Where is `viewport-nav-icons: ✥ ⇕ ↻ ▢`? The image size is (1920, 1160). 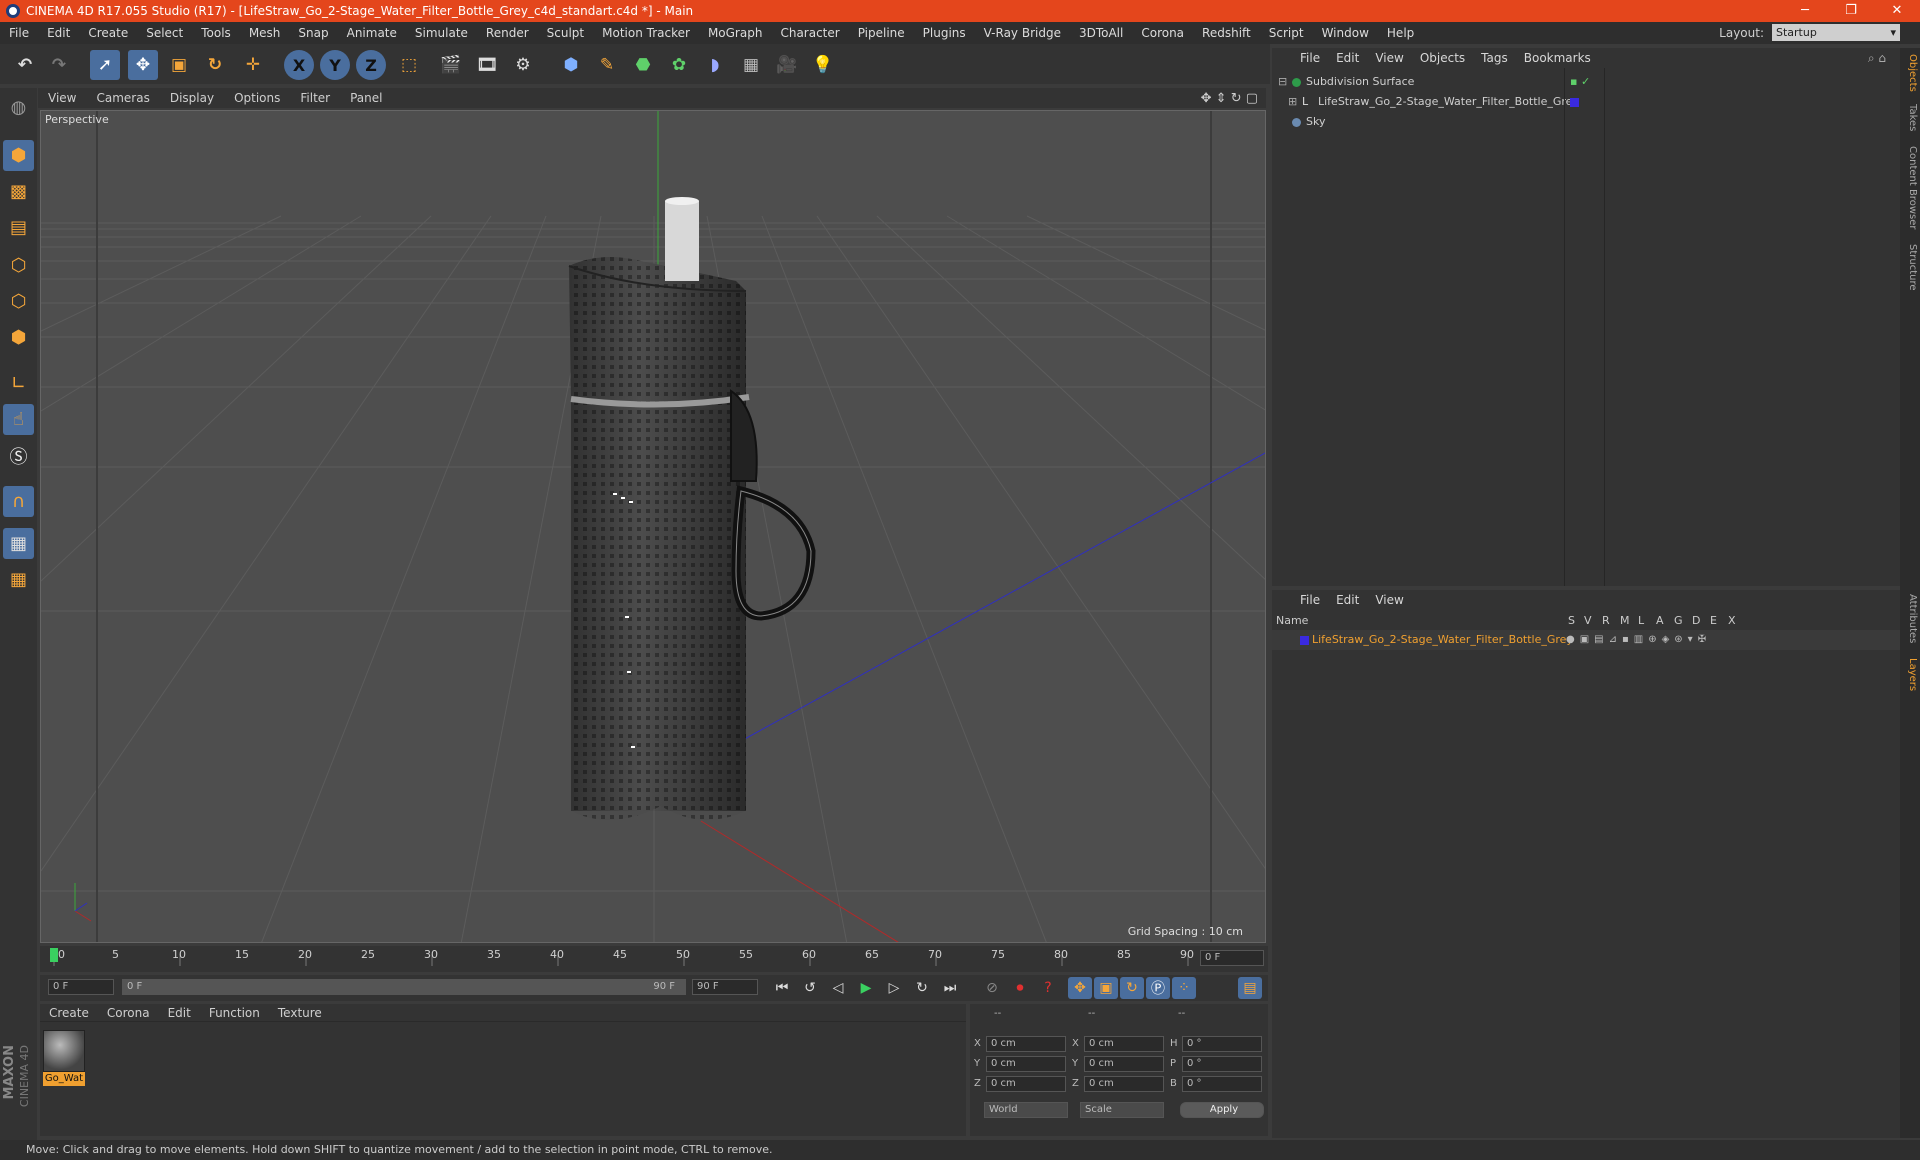 viewport-nav-icons: ✥ ⇕ ↻ ▢ is located at coordinates (1233, 98).